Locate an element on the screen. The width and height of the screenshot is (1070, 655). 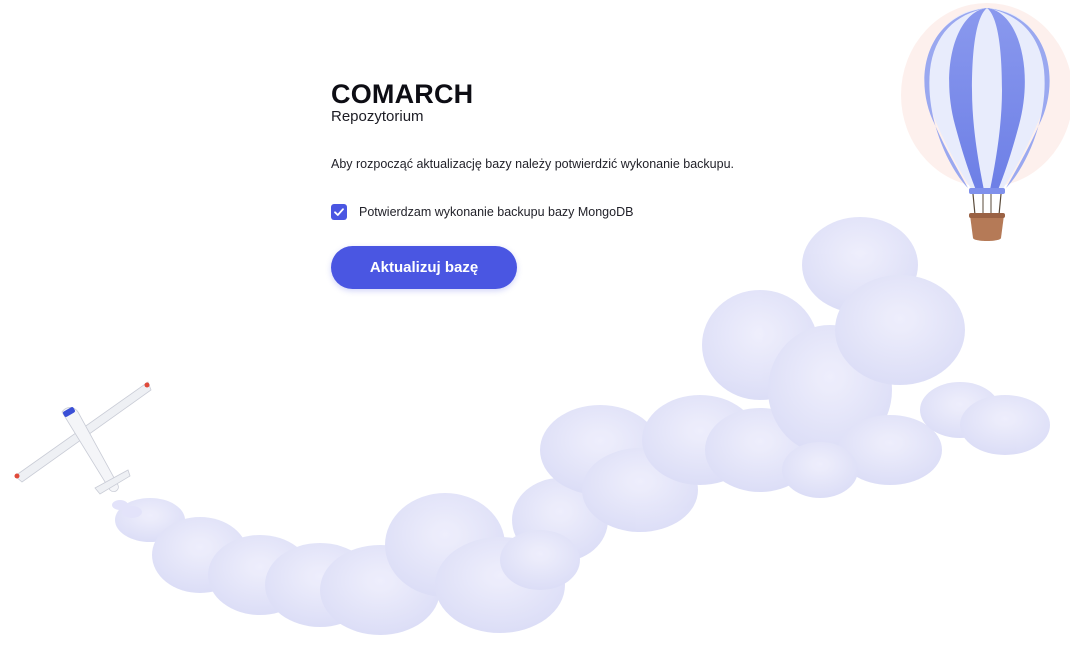
brand-logo: COMARCH is located at coordinates (402, 94).